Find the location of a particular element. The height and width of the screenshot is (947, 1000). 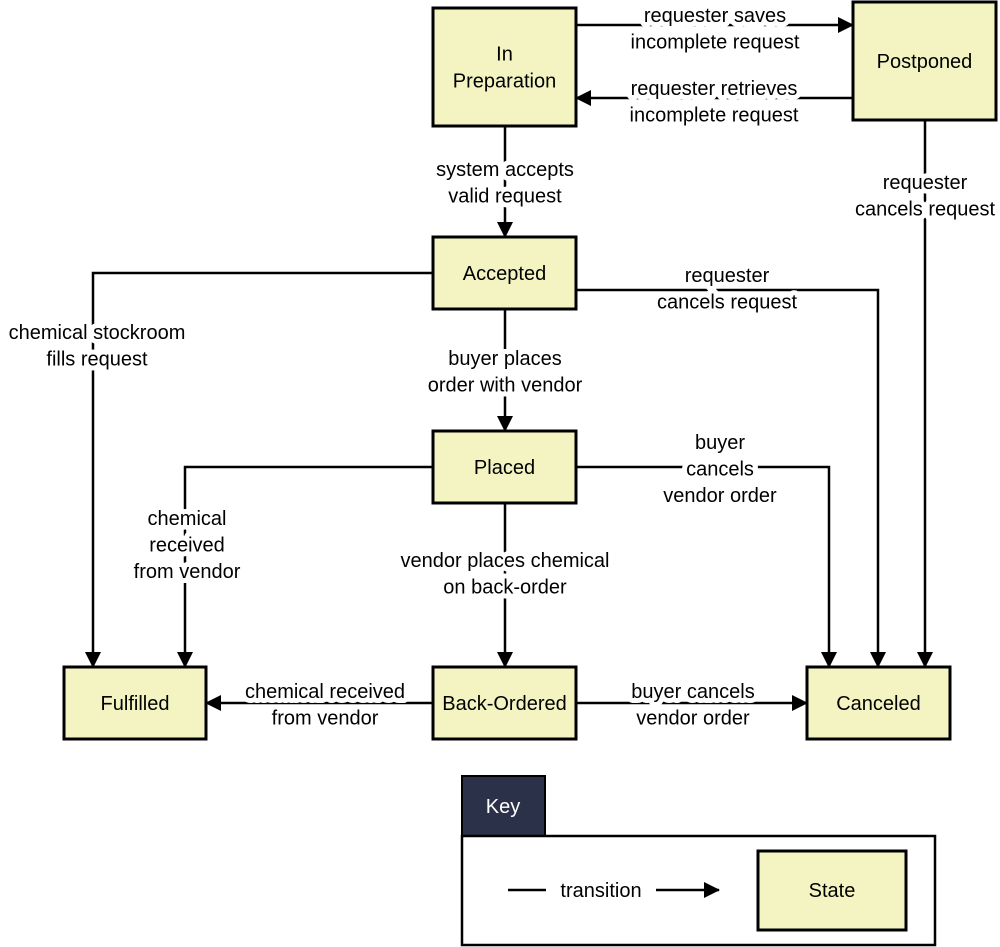

label-line: chemical is located at coordinates (187, 519).